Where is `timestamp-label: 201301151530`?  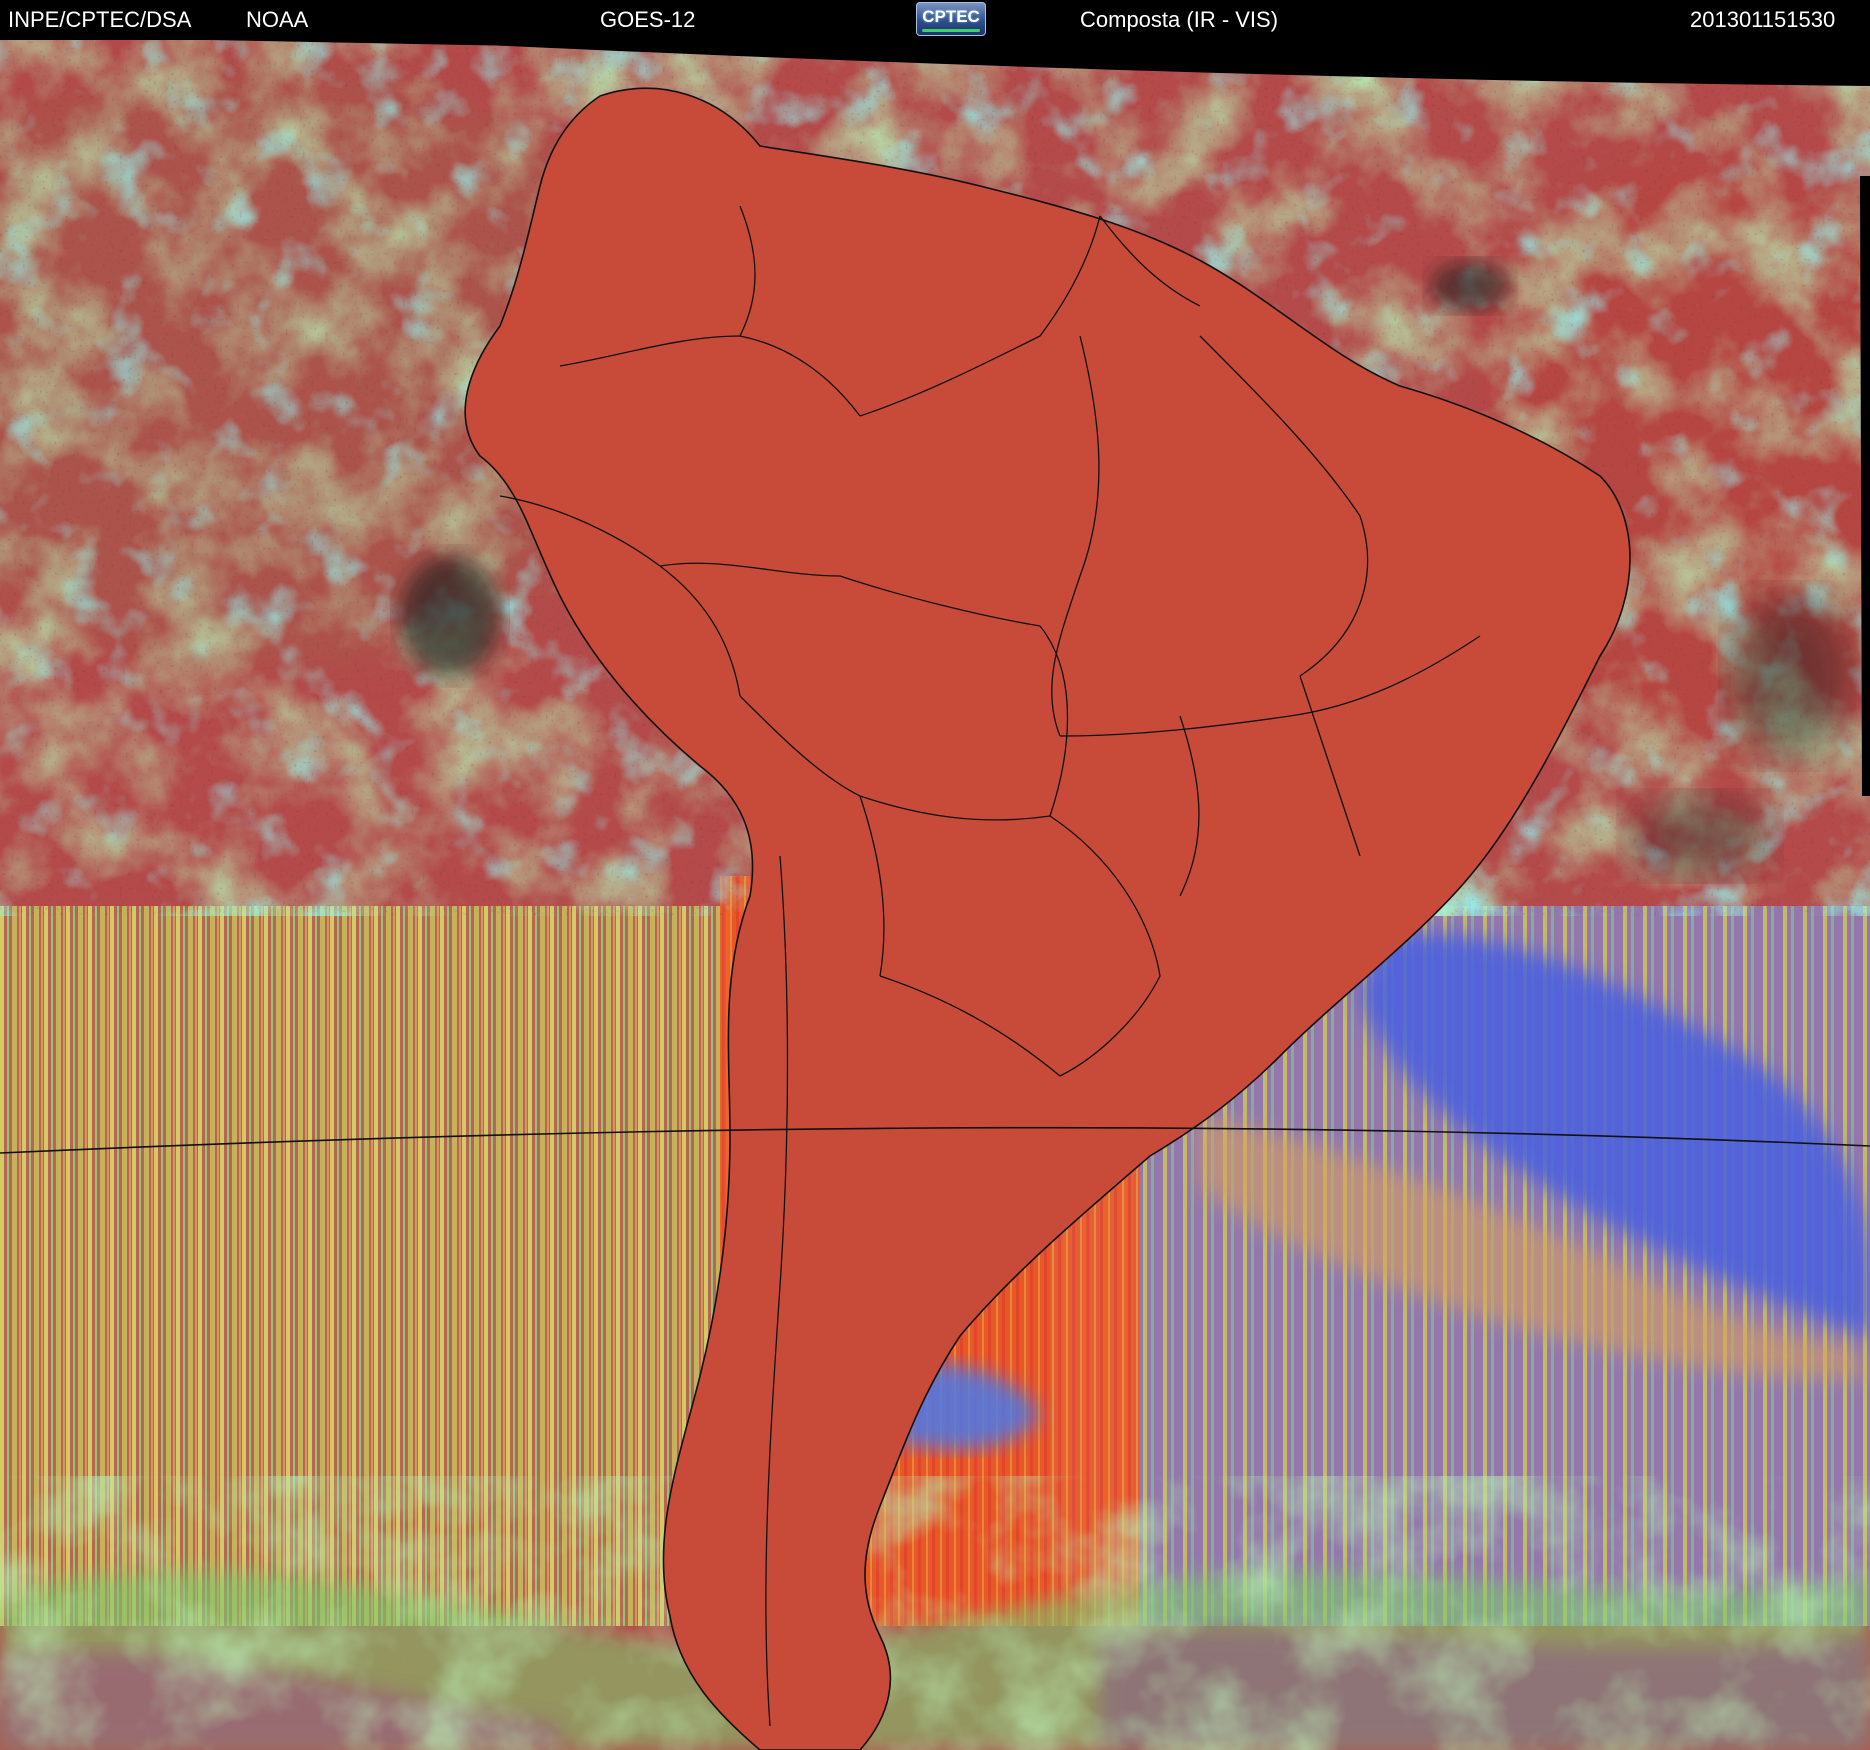
timestamp-label: 201301151530 is located at coordinates (1763, 19).